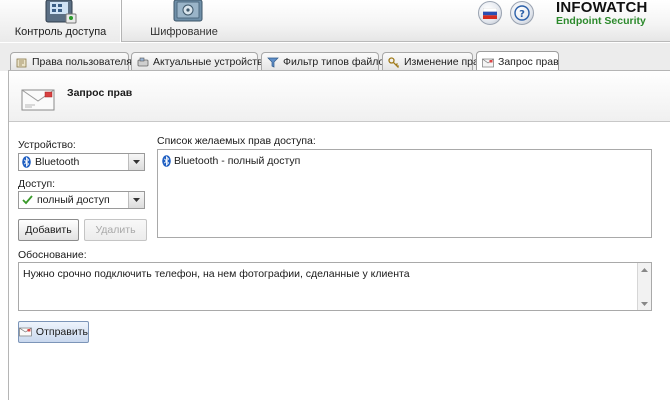 The image size is (670, 400). What do you see at coordinates (73, 200) in the screenshot?
I see `access-select-value: полный доступ` at bounding box center [73, 200].